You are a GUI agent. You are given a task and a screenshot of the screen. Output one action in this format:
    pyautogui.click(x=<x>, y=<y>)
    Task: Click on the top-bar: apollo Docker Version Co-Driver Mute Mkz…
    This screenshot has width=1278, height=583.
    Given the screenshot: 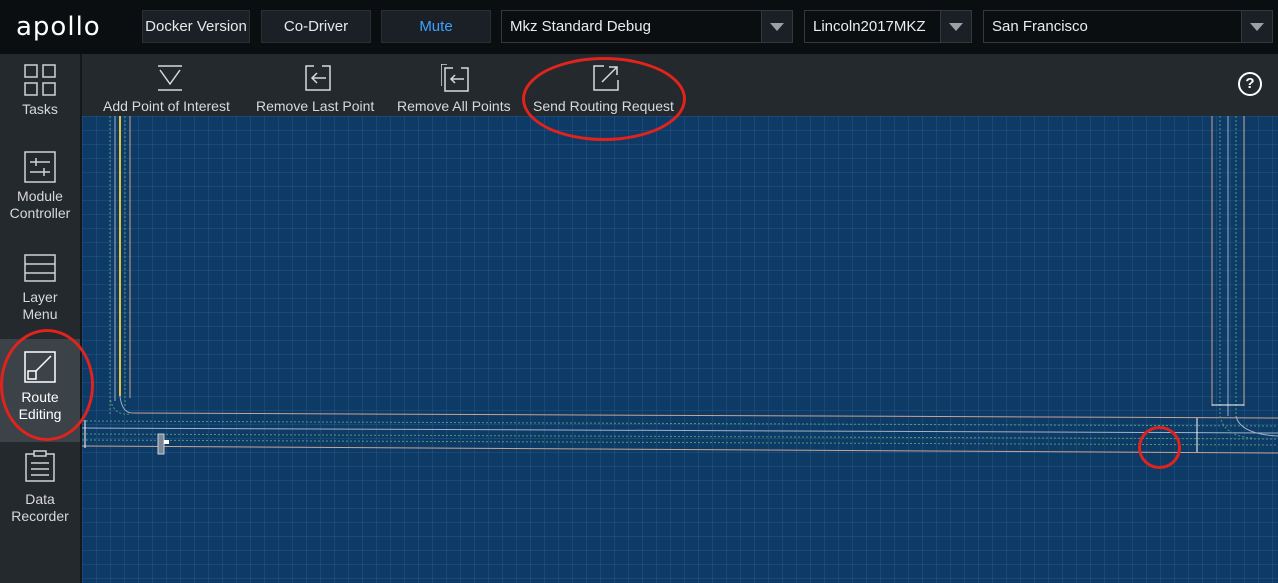 What is the action you would take?
    pyautogui.click(x=639, y=27)
    